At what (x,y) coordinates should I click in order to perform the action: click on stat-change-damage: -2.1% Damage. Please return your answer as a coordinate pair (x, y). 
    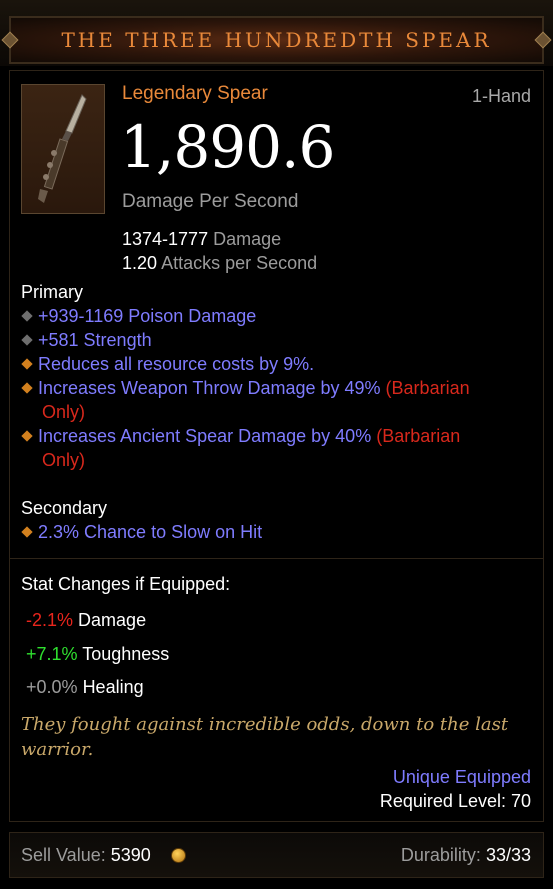
    Looking at the image, I should click on (86, 620).